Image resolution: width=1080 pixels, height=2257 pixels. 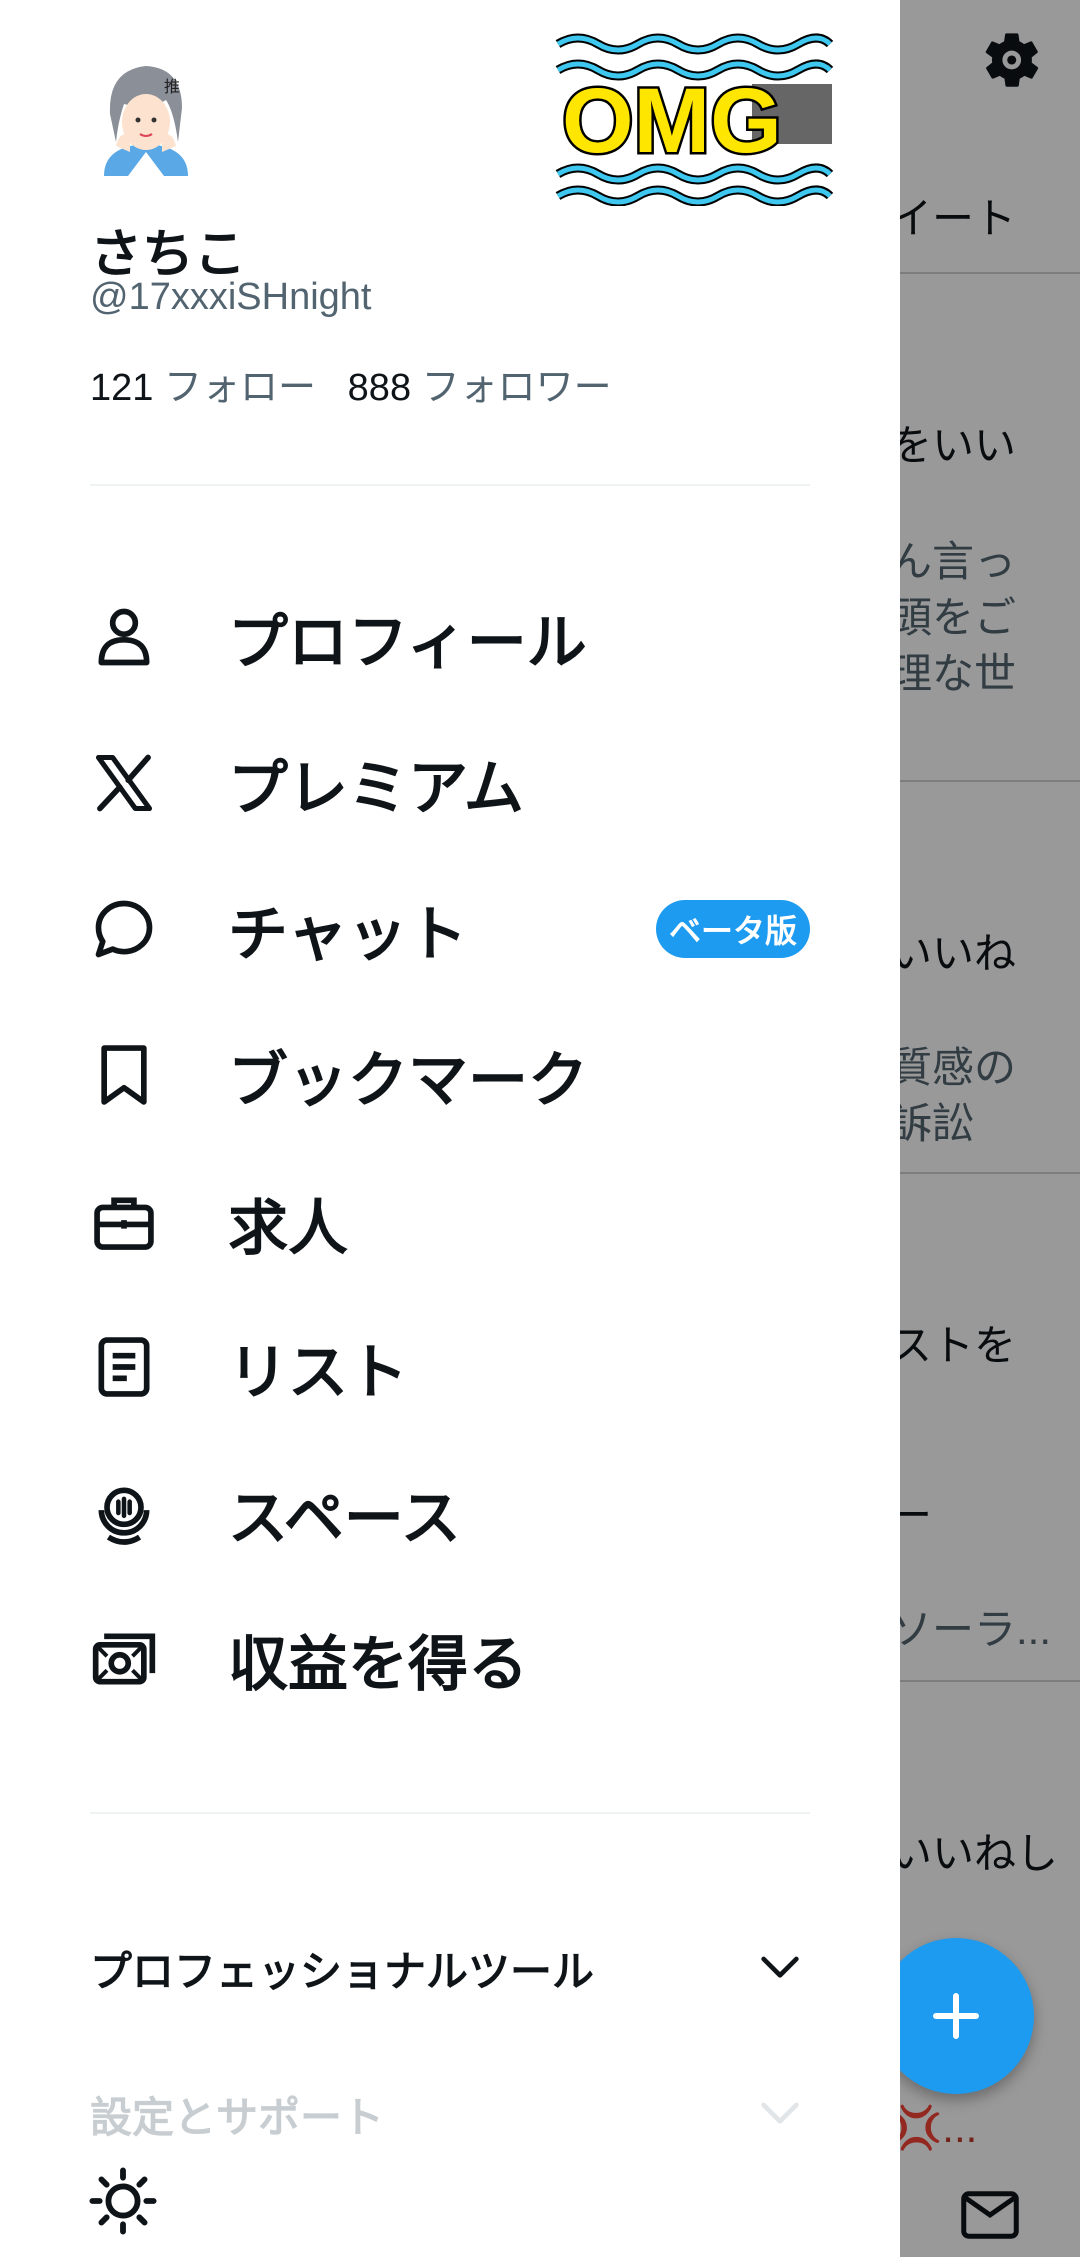 What do you see at coordinates (124, 1659) in the screenshot?
I see `money-icon` at bounding box center [124, 1659].